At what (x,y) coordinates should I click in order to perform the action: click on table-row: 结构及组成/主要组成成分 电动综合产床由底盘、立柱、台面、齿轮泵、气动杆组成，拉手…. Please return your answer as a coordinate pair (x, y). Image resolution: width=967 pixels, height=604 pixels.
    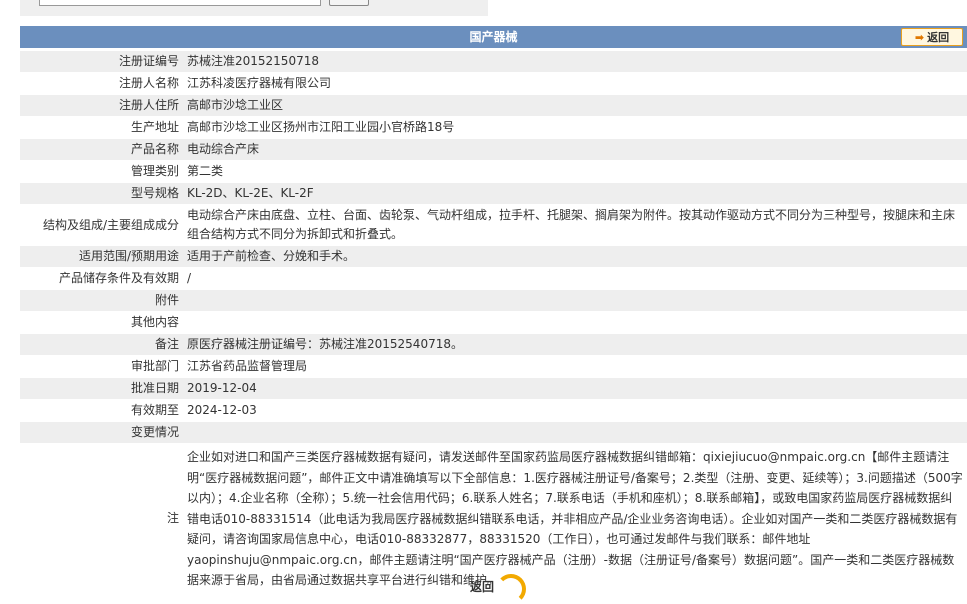
    Looking at the image, I should click on (493, 225).